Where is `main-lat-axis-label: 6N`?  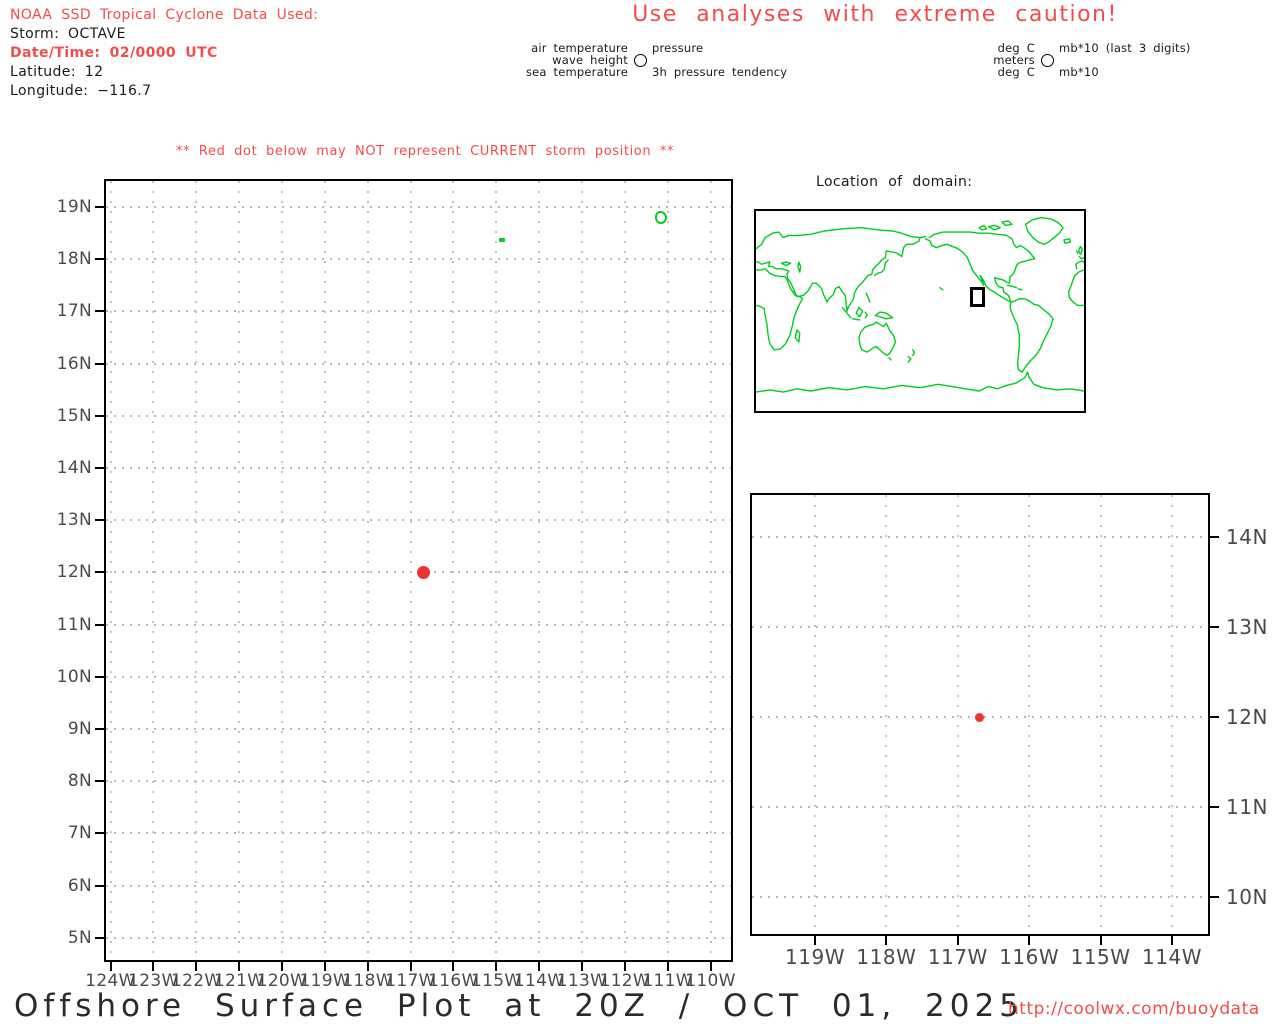
main-lat-axis-label: 6N is located at coordinates (79, 885).